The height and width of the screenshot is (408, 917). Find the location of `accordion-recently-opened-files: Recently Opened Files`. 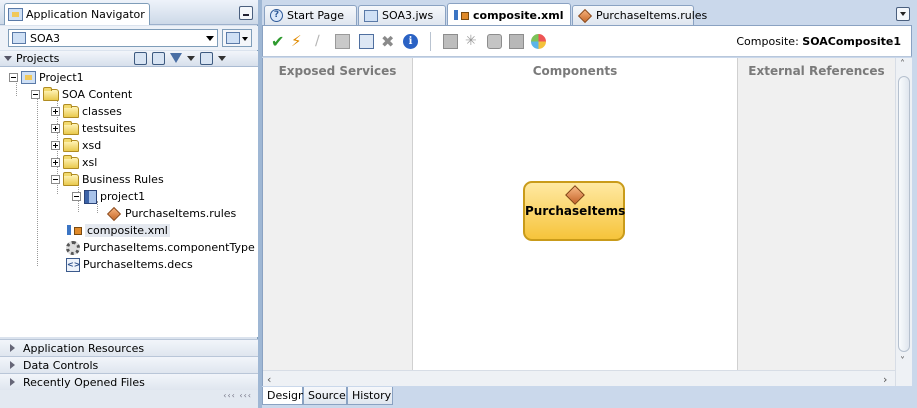

accordion-recently-opened-files: Recently Opened Files is located at coordinates (129, 381).